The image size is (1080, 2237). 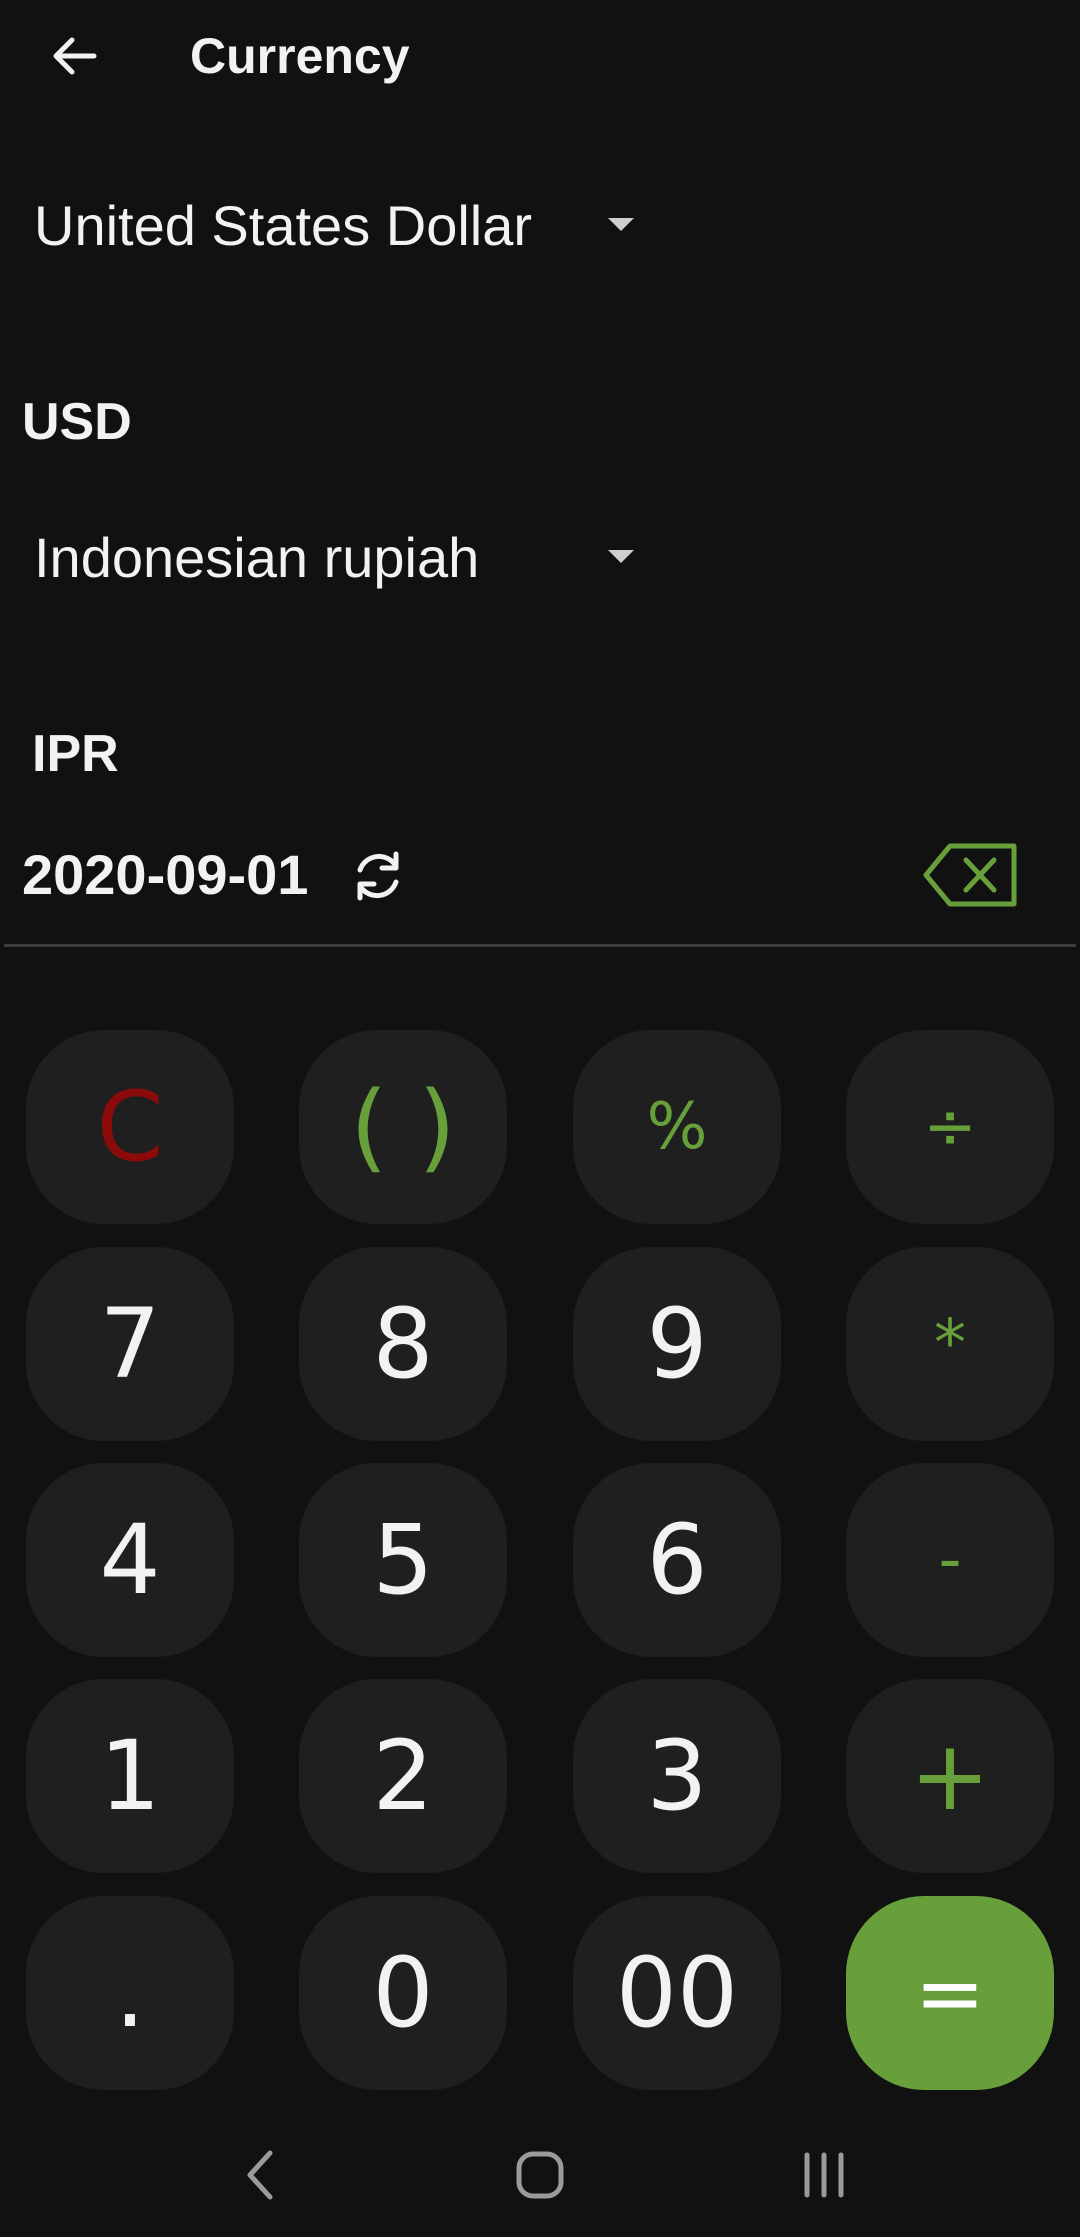 What do you see at coordinates (130, 1776) in the screenshot?
I see `digit-1-key: 1` at bounding box center [130, 1776].